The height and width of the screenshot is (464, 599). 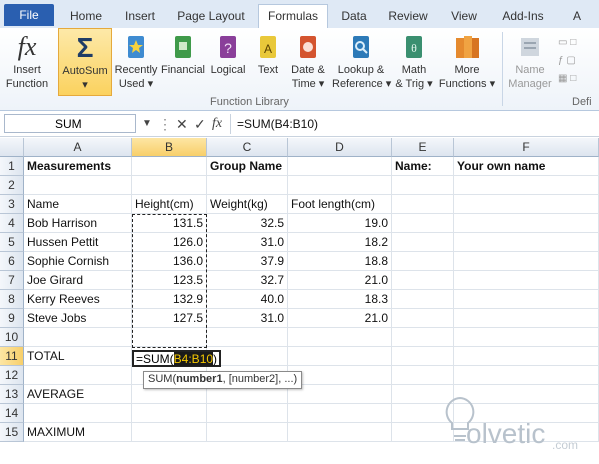 I want to click on cell-a4: Bob Harrison, so click(x=78, y=223).